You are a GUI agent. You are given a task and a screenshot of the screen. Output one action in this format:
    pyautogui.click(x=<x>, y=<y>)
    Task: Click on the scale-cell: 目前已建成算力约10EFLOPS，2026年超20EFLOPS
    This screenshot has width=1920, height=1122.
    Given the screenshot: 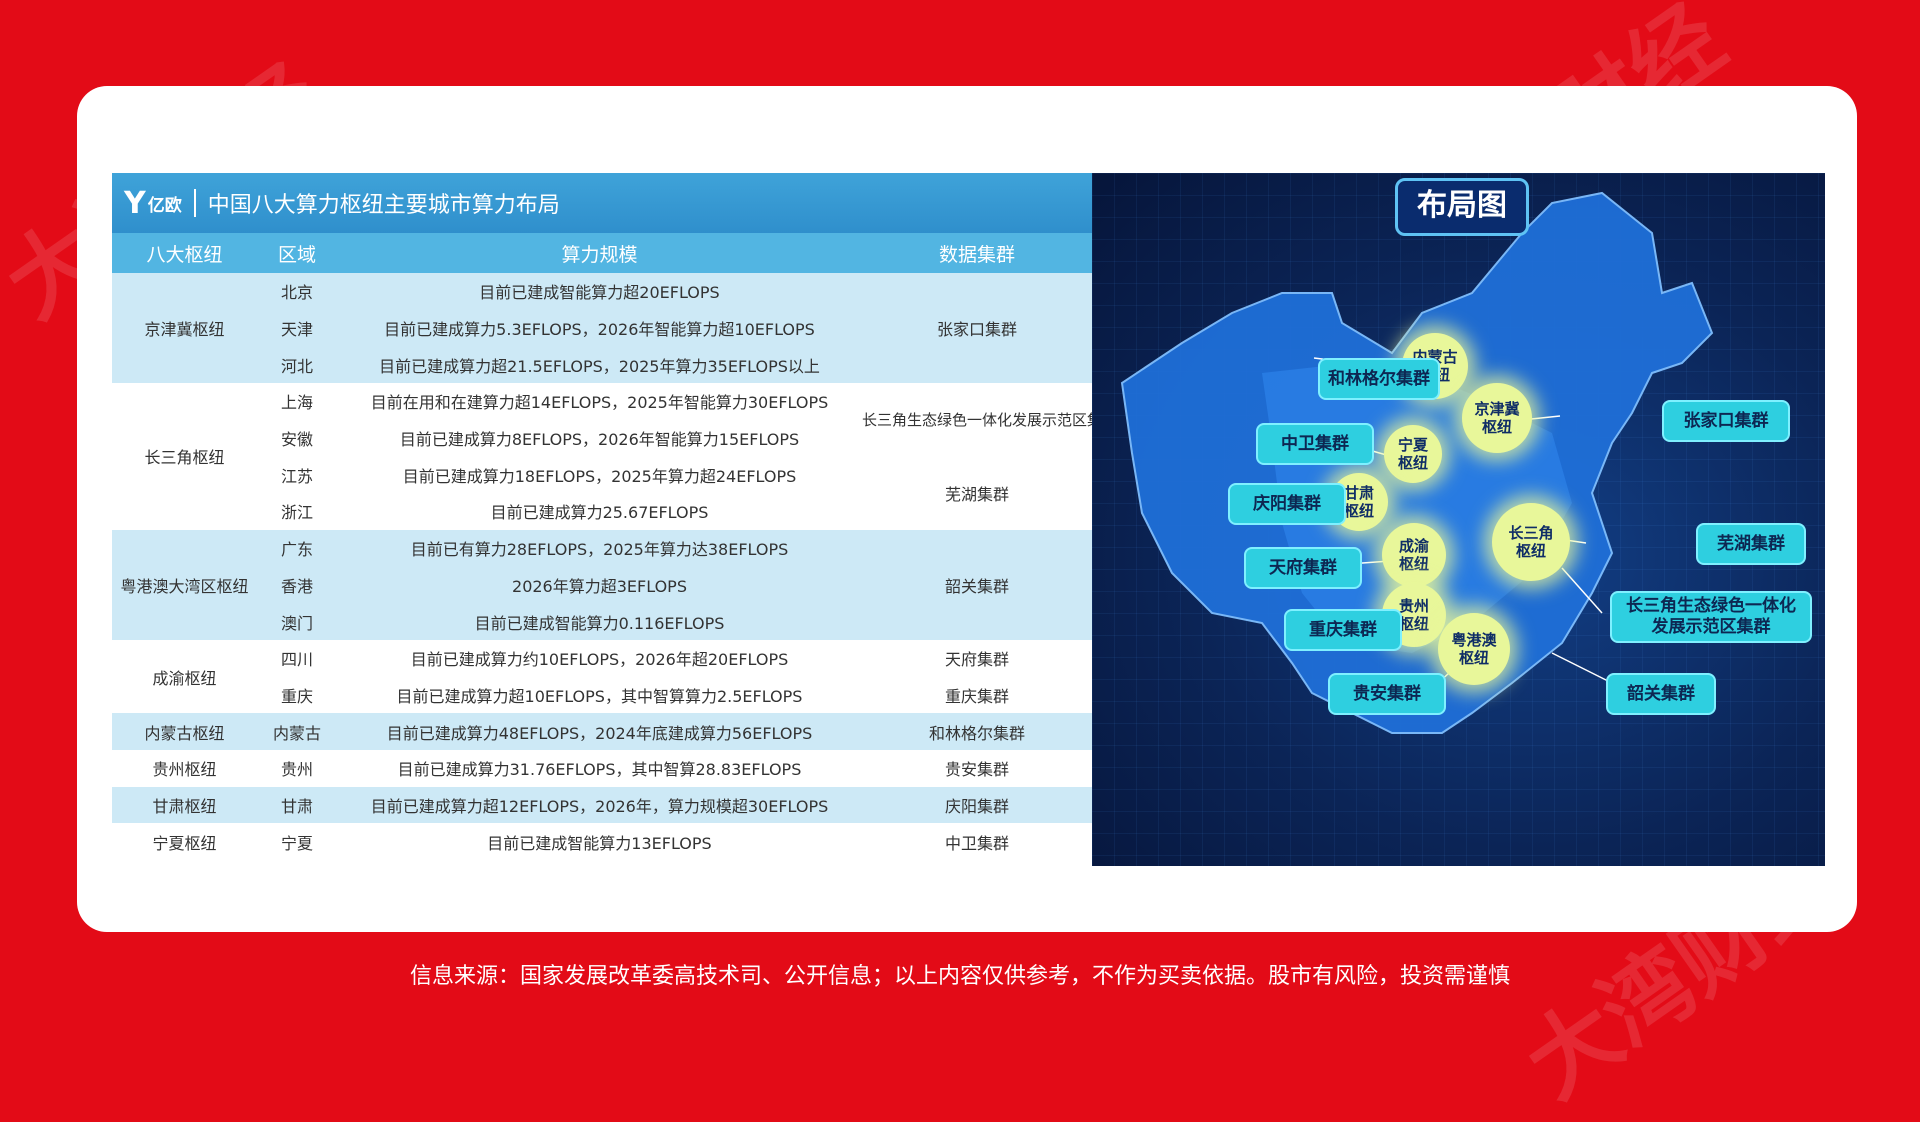 What is the action you would take?
    pyautogui.click(x=599, y=658)
    